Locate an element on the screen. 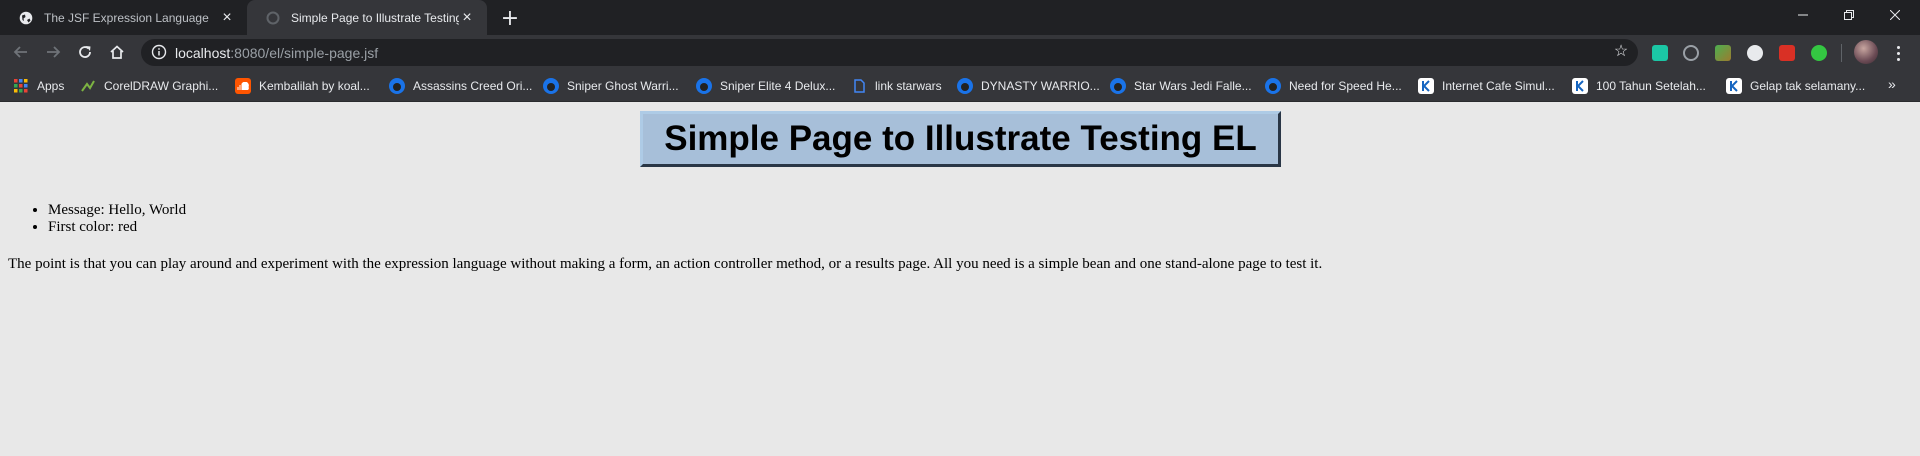 The width and height of the screenshot is (1920, 456). bookmark-label: Apps is located at coordinates (51, 86).